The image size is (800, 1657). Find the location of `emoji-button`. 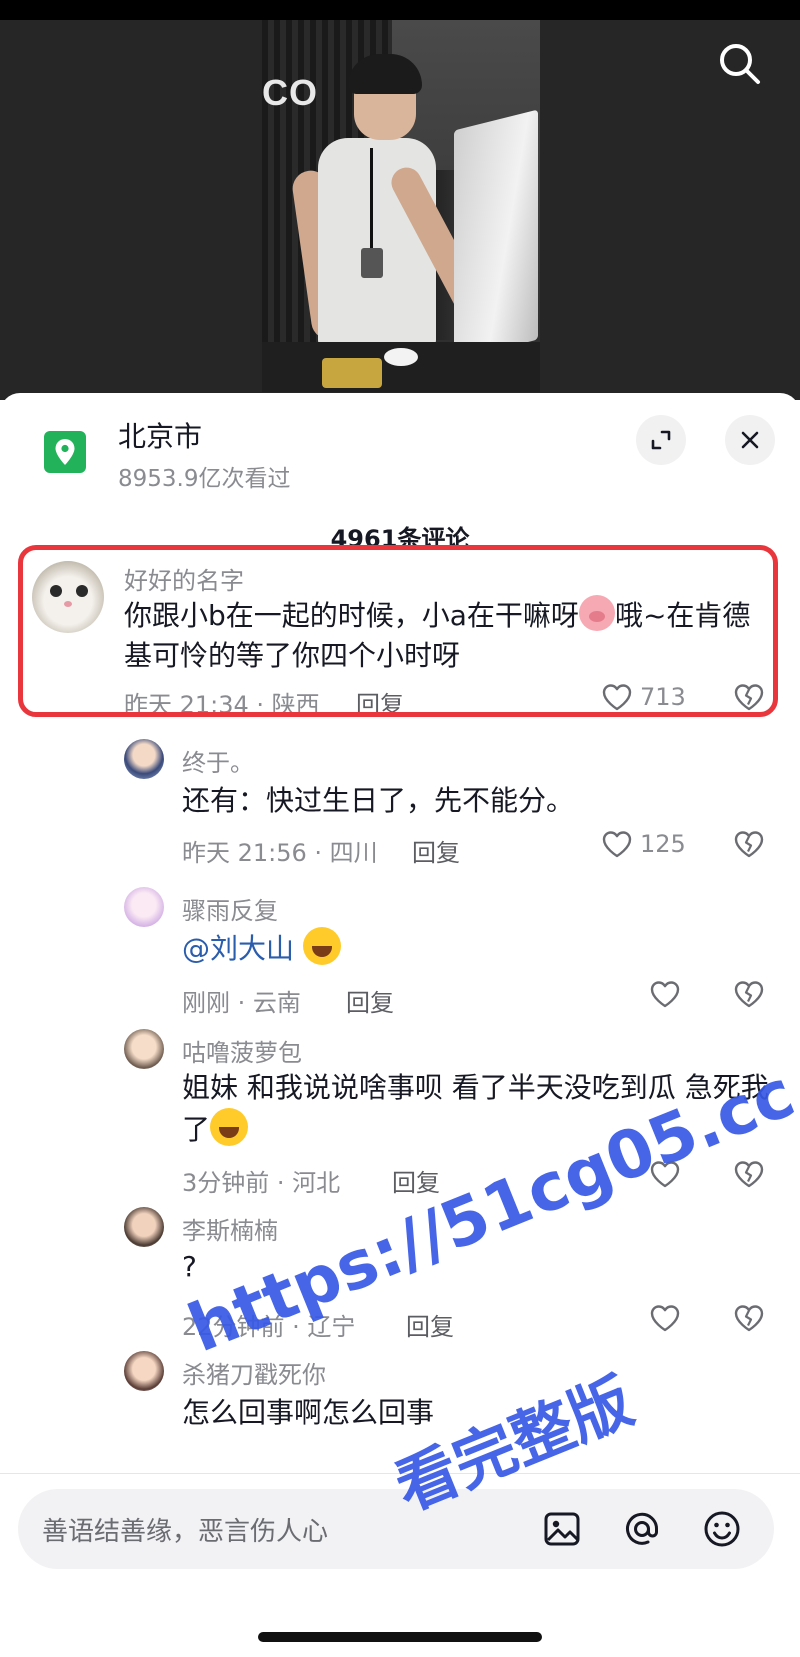

emoji-button is located at coordinates (722, 1529).